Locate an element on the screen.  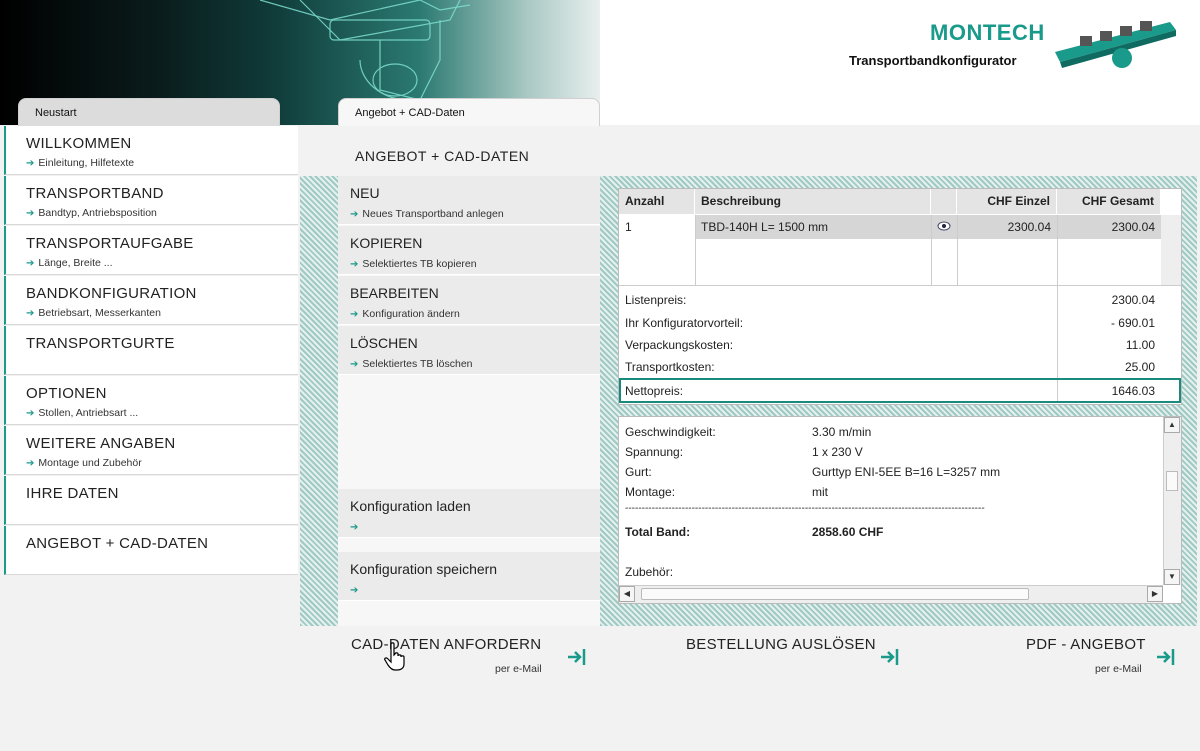
nav-item-weitere-angaben: WEITERE ANGABEN ➔ Montage und Zubehör is located at coordinates (151, 450).